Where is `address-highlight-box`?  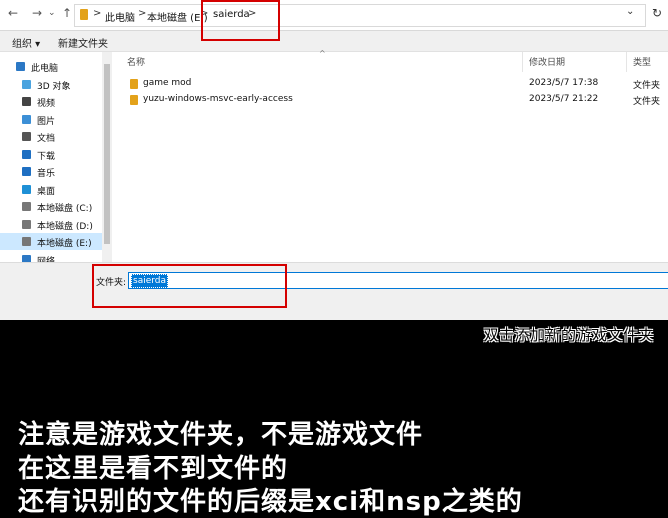 address-highlight-box is located at coordinates (240, 20).